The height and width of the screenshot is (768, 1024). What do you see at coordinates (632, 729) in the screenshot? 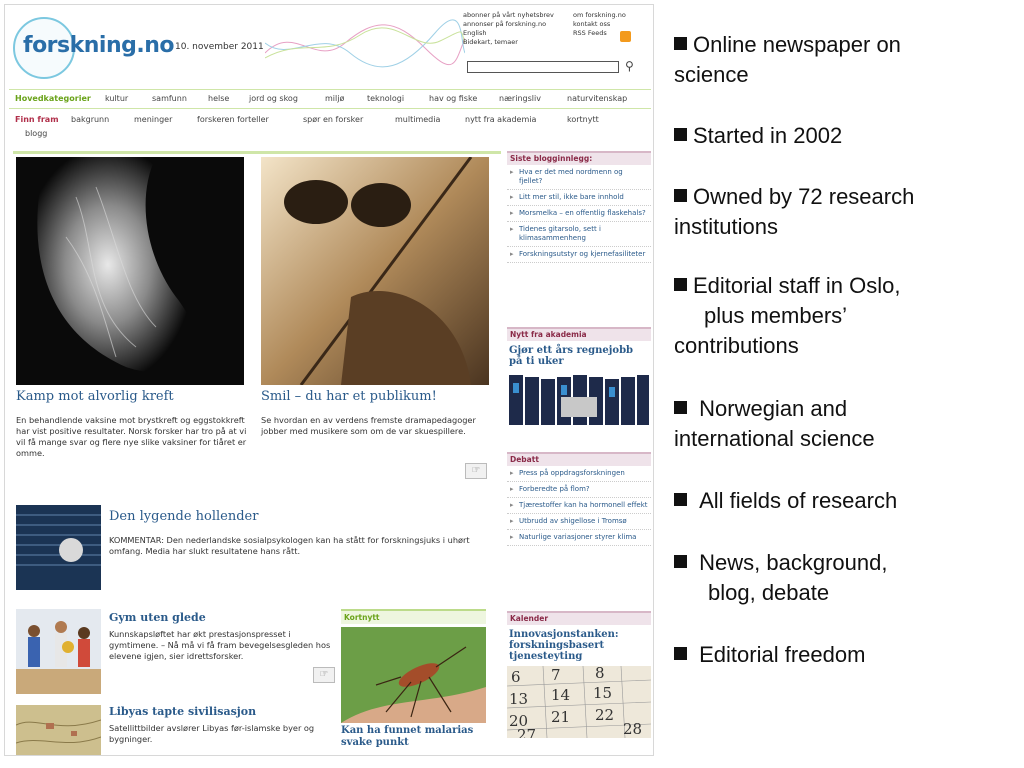
I see `svg-text: 28` at bounding box center [632, 729].